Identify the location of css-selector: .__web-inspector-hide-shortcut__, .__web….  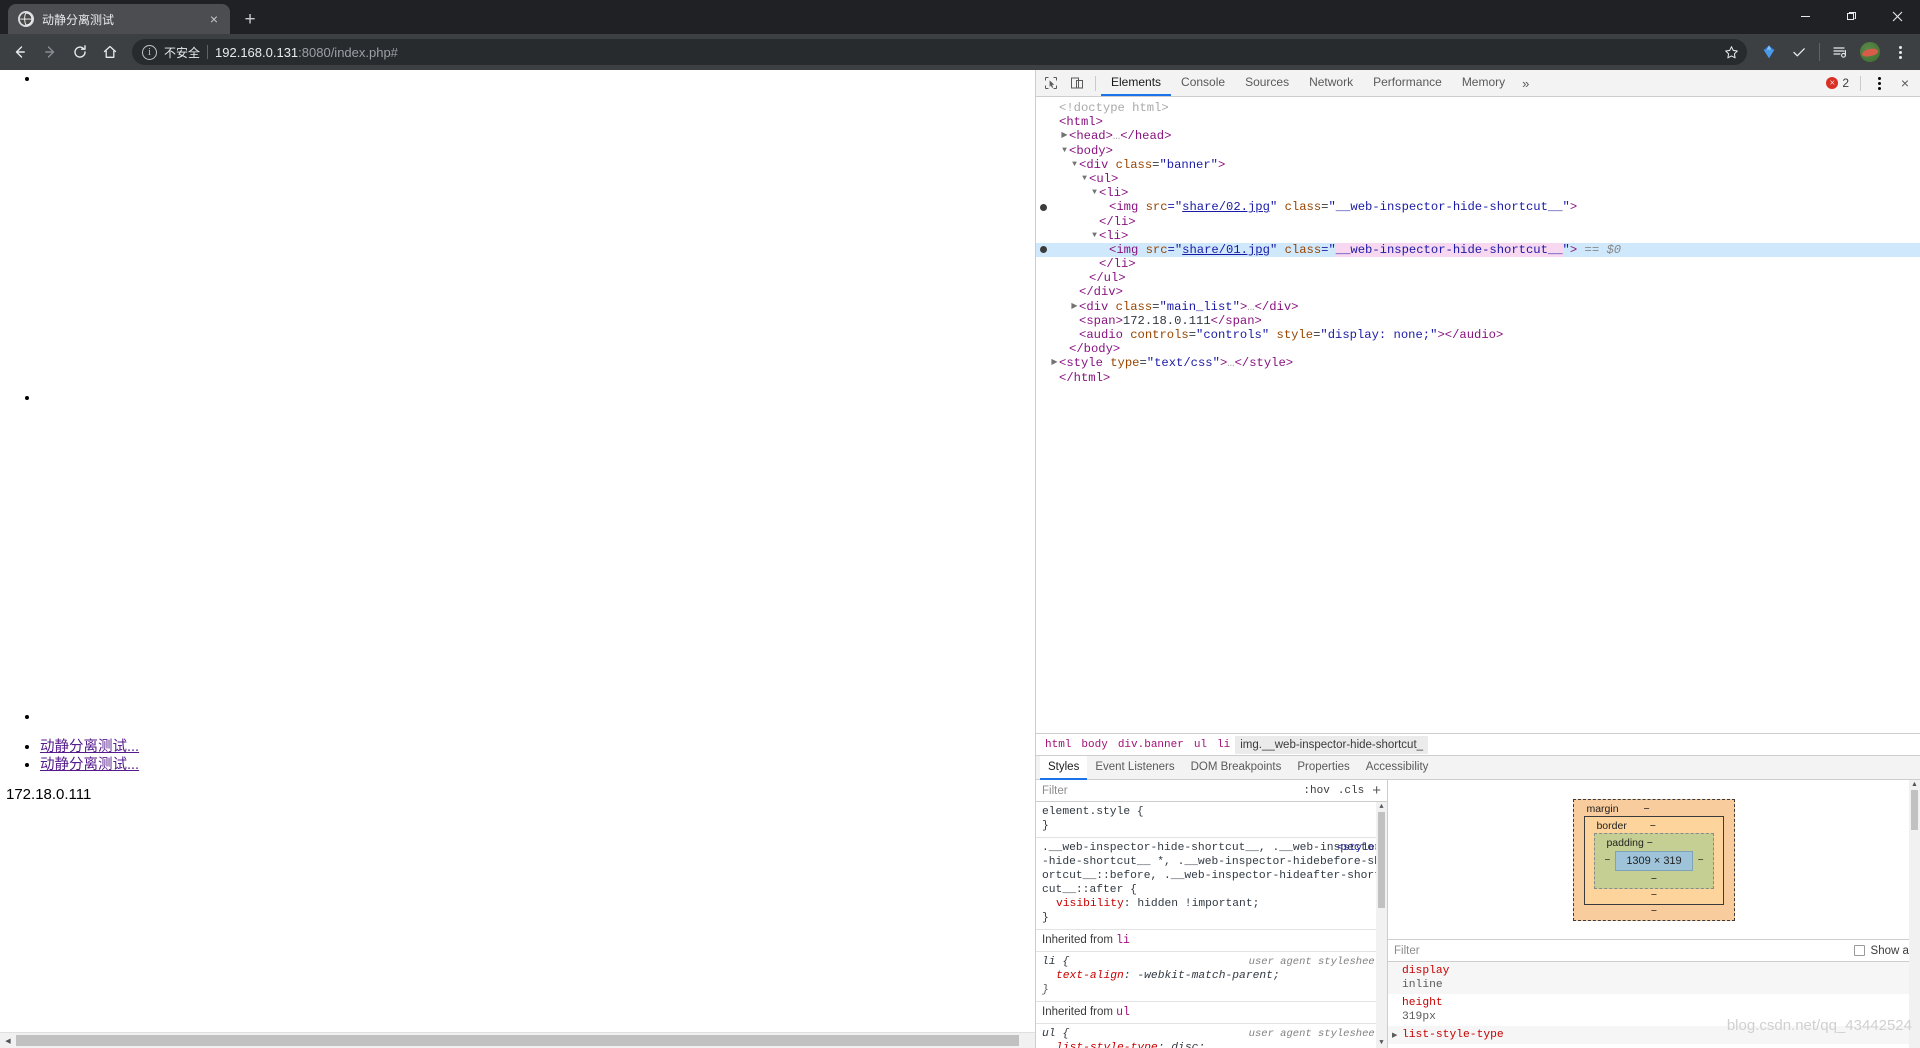
(1211, 869).